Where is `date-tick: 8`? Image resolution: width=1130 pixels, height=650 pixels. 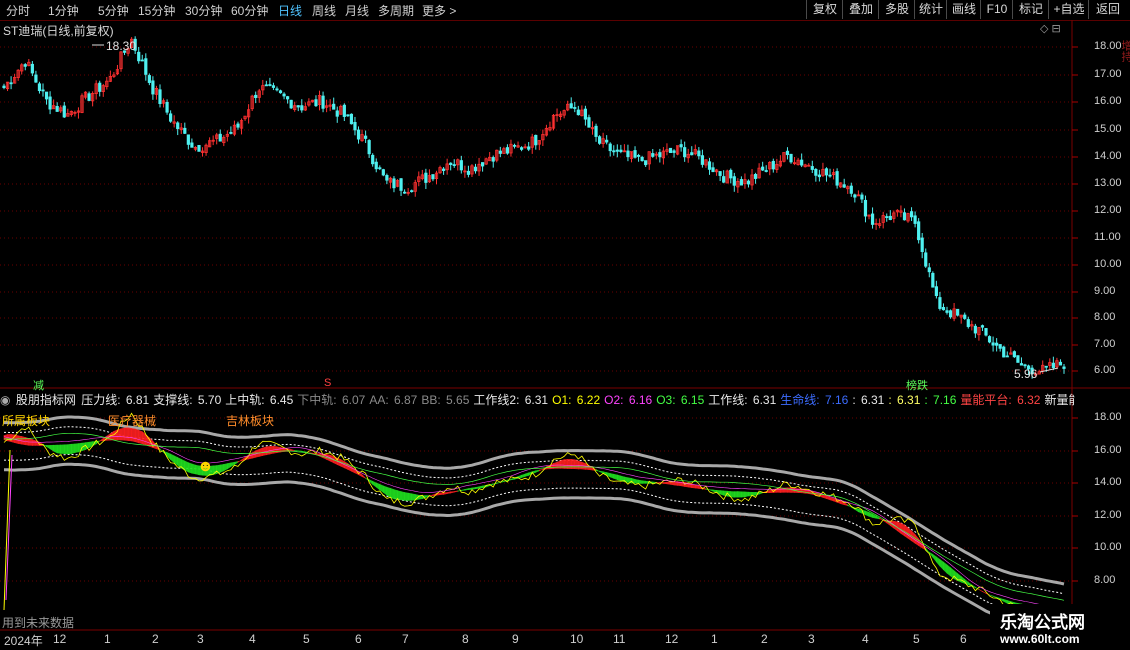
date-tick: 8 is located at coordinates (465, 639).